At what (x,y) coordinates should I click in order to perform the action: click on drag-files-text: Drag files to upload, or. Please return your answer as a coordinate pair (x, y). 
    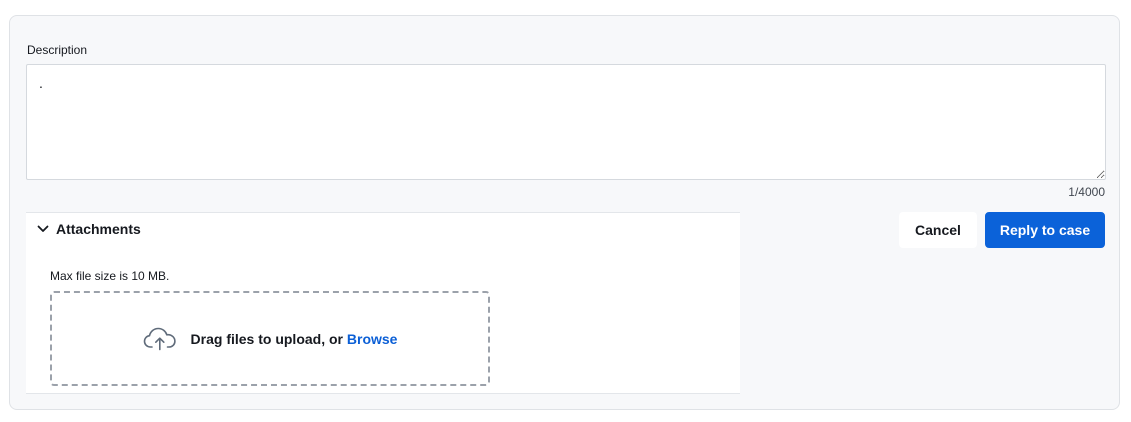
    Looking at the image, I should click on (266, 338).